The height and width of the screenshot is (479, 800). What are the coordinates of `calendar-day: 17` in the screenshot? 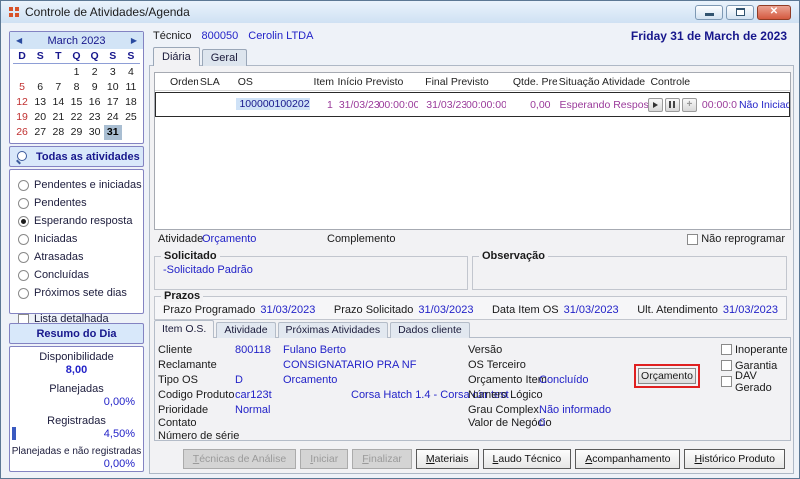 It's located at (113, 102).